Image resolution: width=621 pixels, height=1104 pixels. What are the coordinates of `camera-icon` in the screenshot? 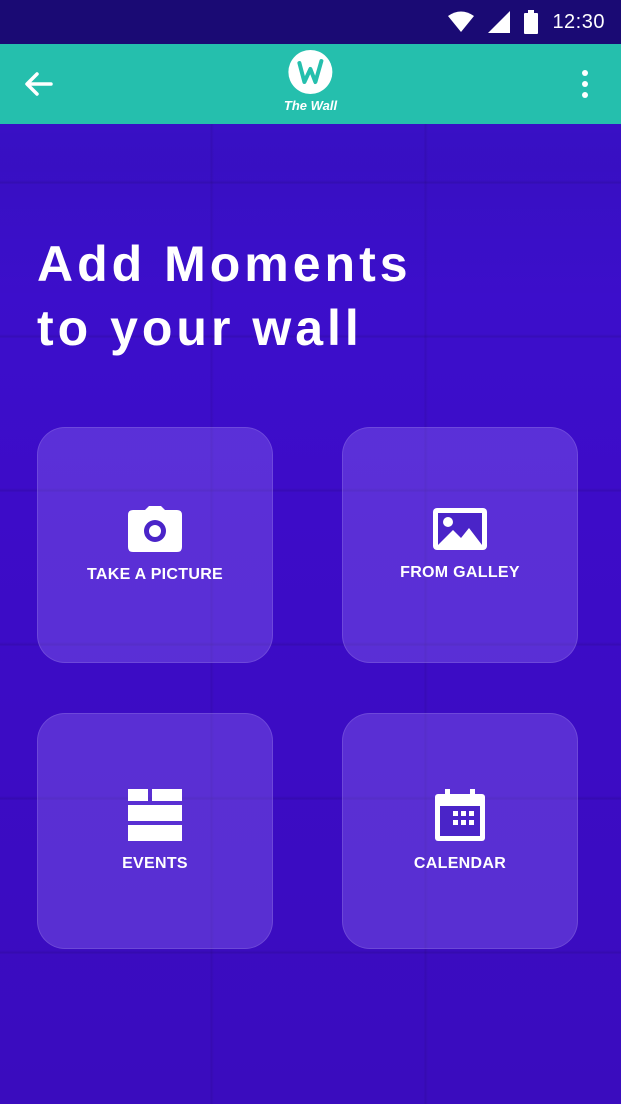 It's located at (155, 529).